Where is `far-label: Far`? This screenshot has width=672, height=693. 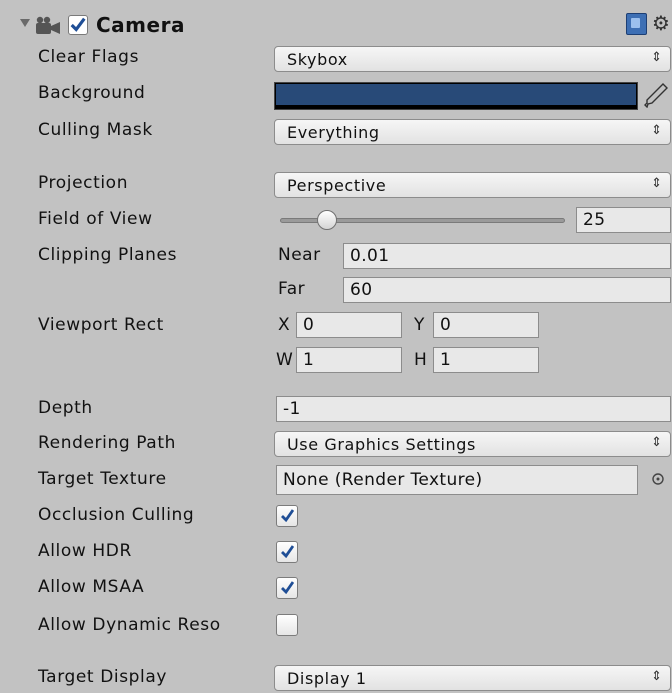
far-label: Far is located at coordinates (292, 289).